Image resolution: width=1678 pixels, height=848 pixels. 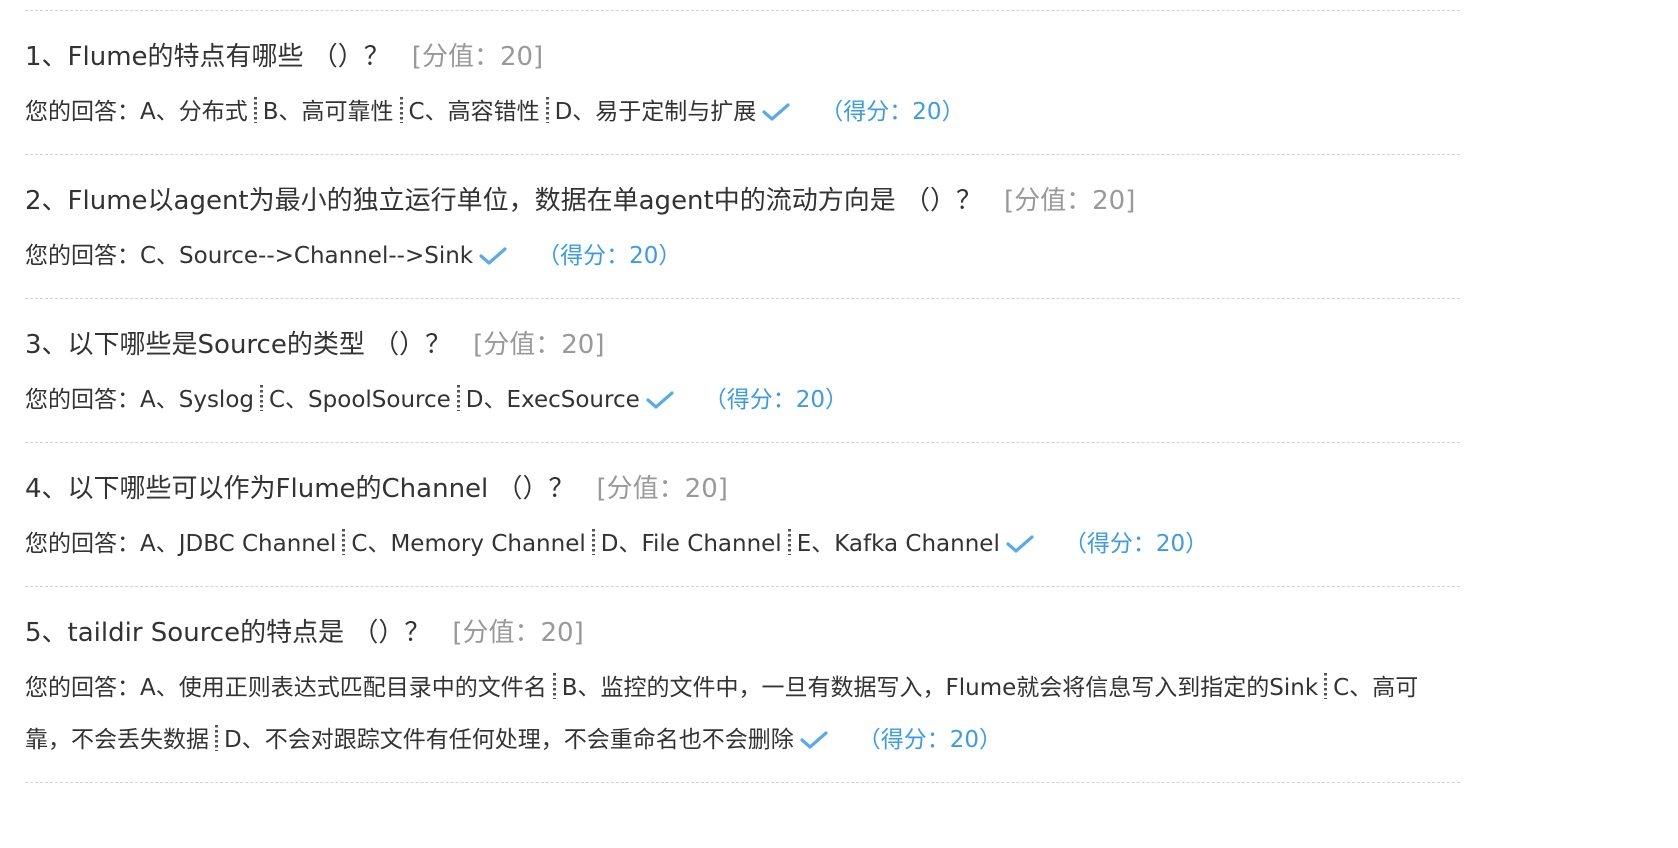 I want to click on question-title: 5、taildir Source的特点是 （）？ [分值：20], so click(x=304, y=633).